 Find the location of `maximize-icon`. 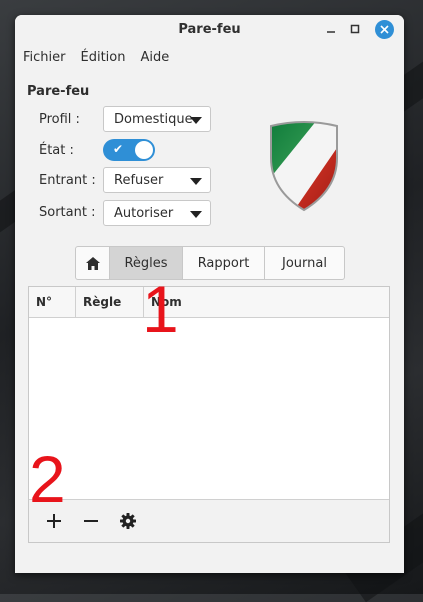

maximize-icon is located at coordinates (355, 29).